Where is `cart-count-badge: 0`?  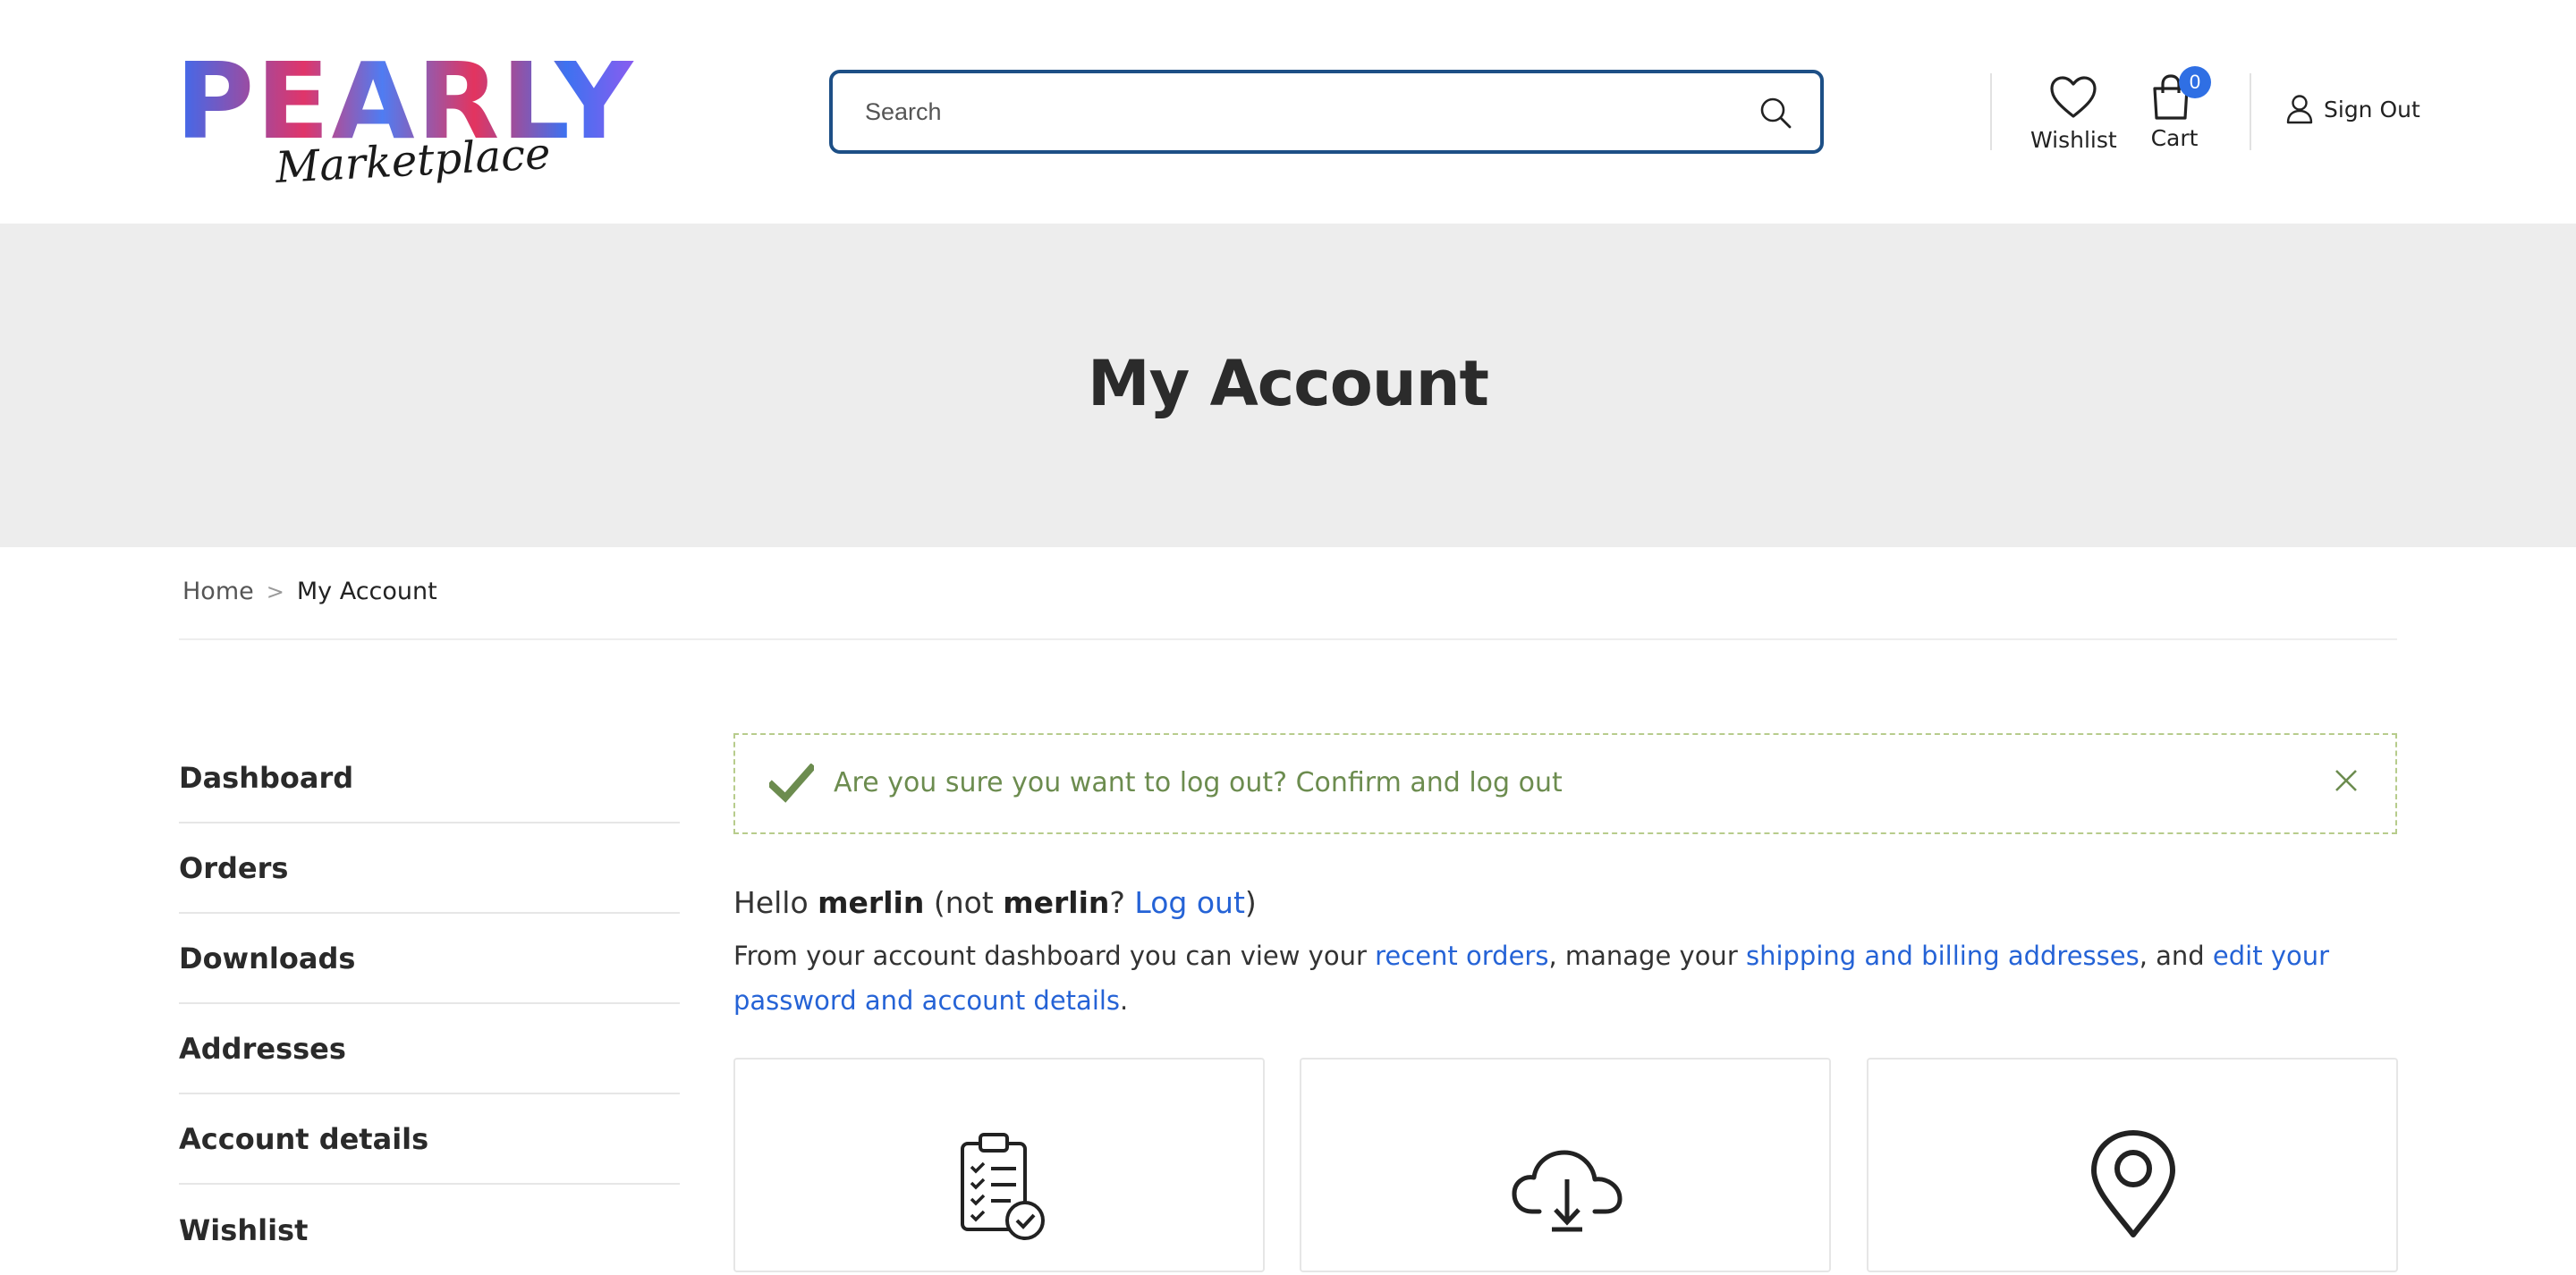 cart-count-badge: 0 is located at coordinates (2195, 82).